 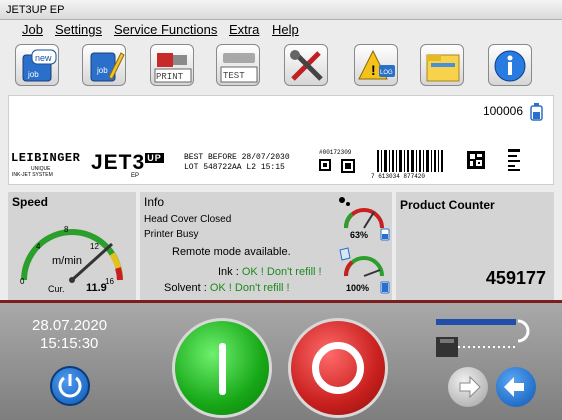 I want to click on forward-button, so click(x=468, y=387).